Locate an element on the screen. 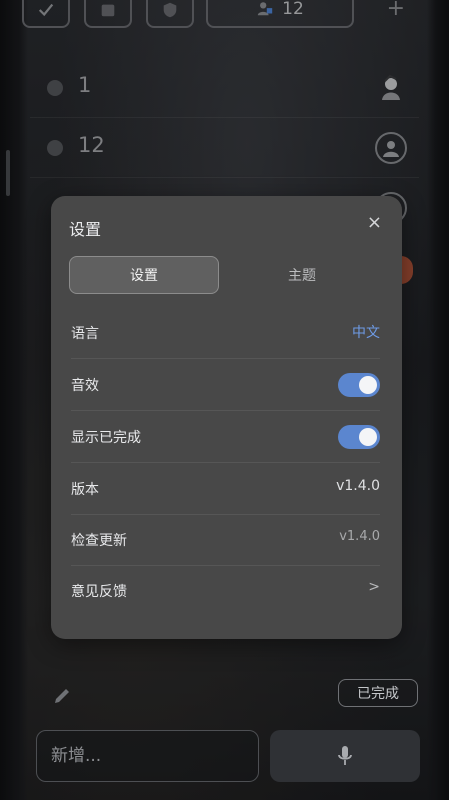 The image size is (449, 800). setting-label: 语言 is located at coordinates (85, 334).